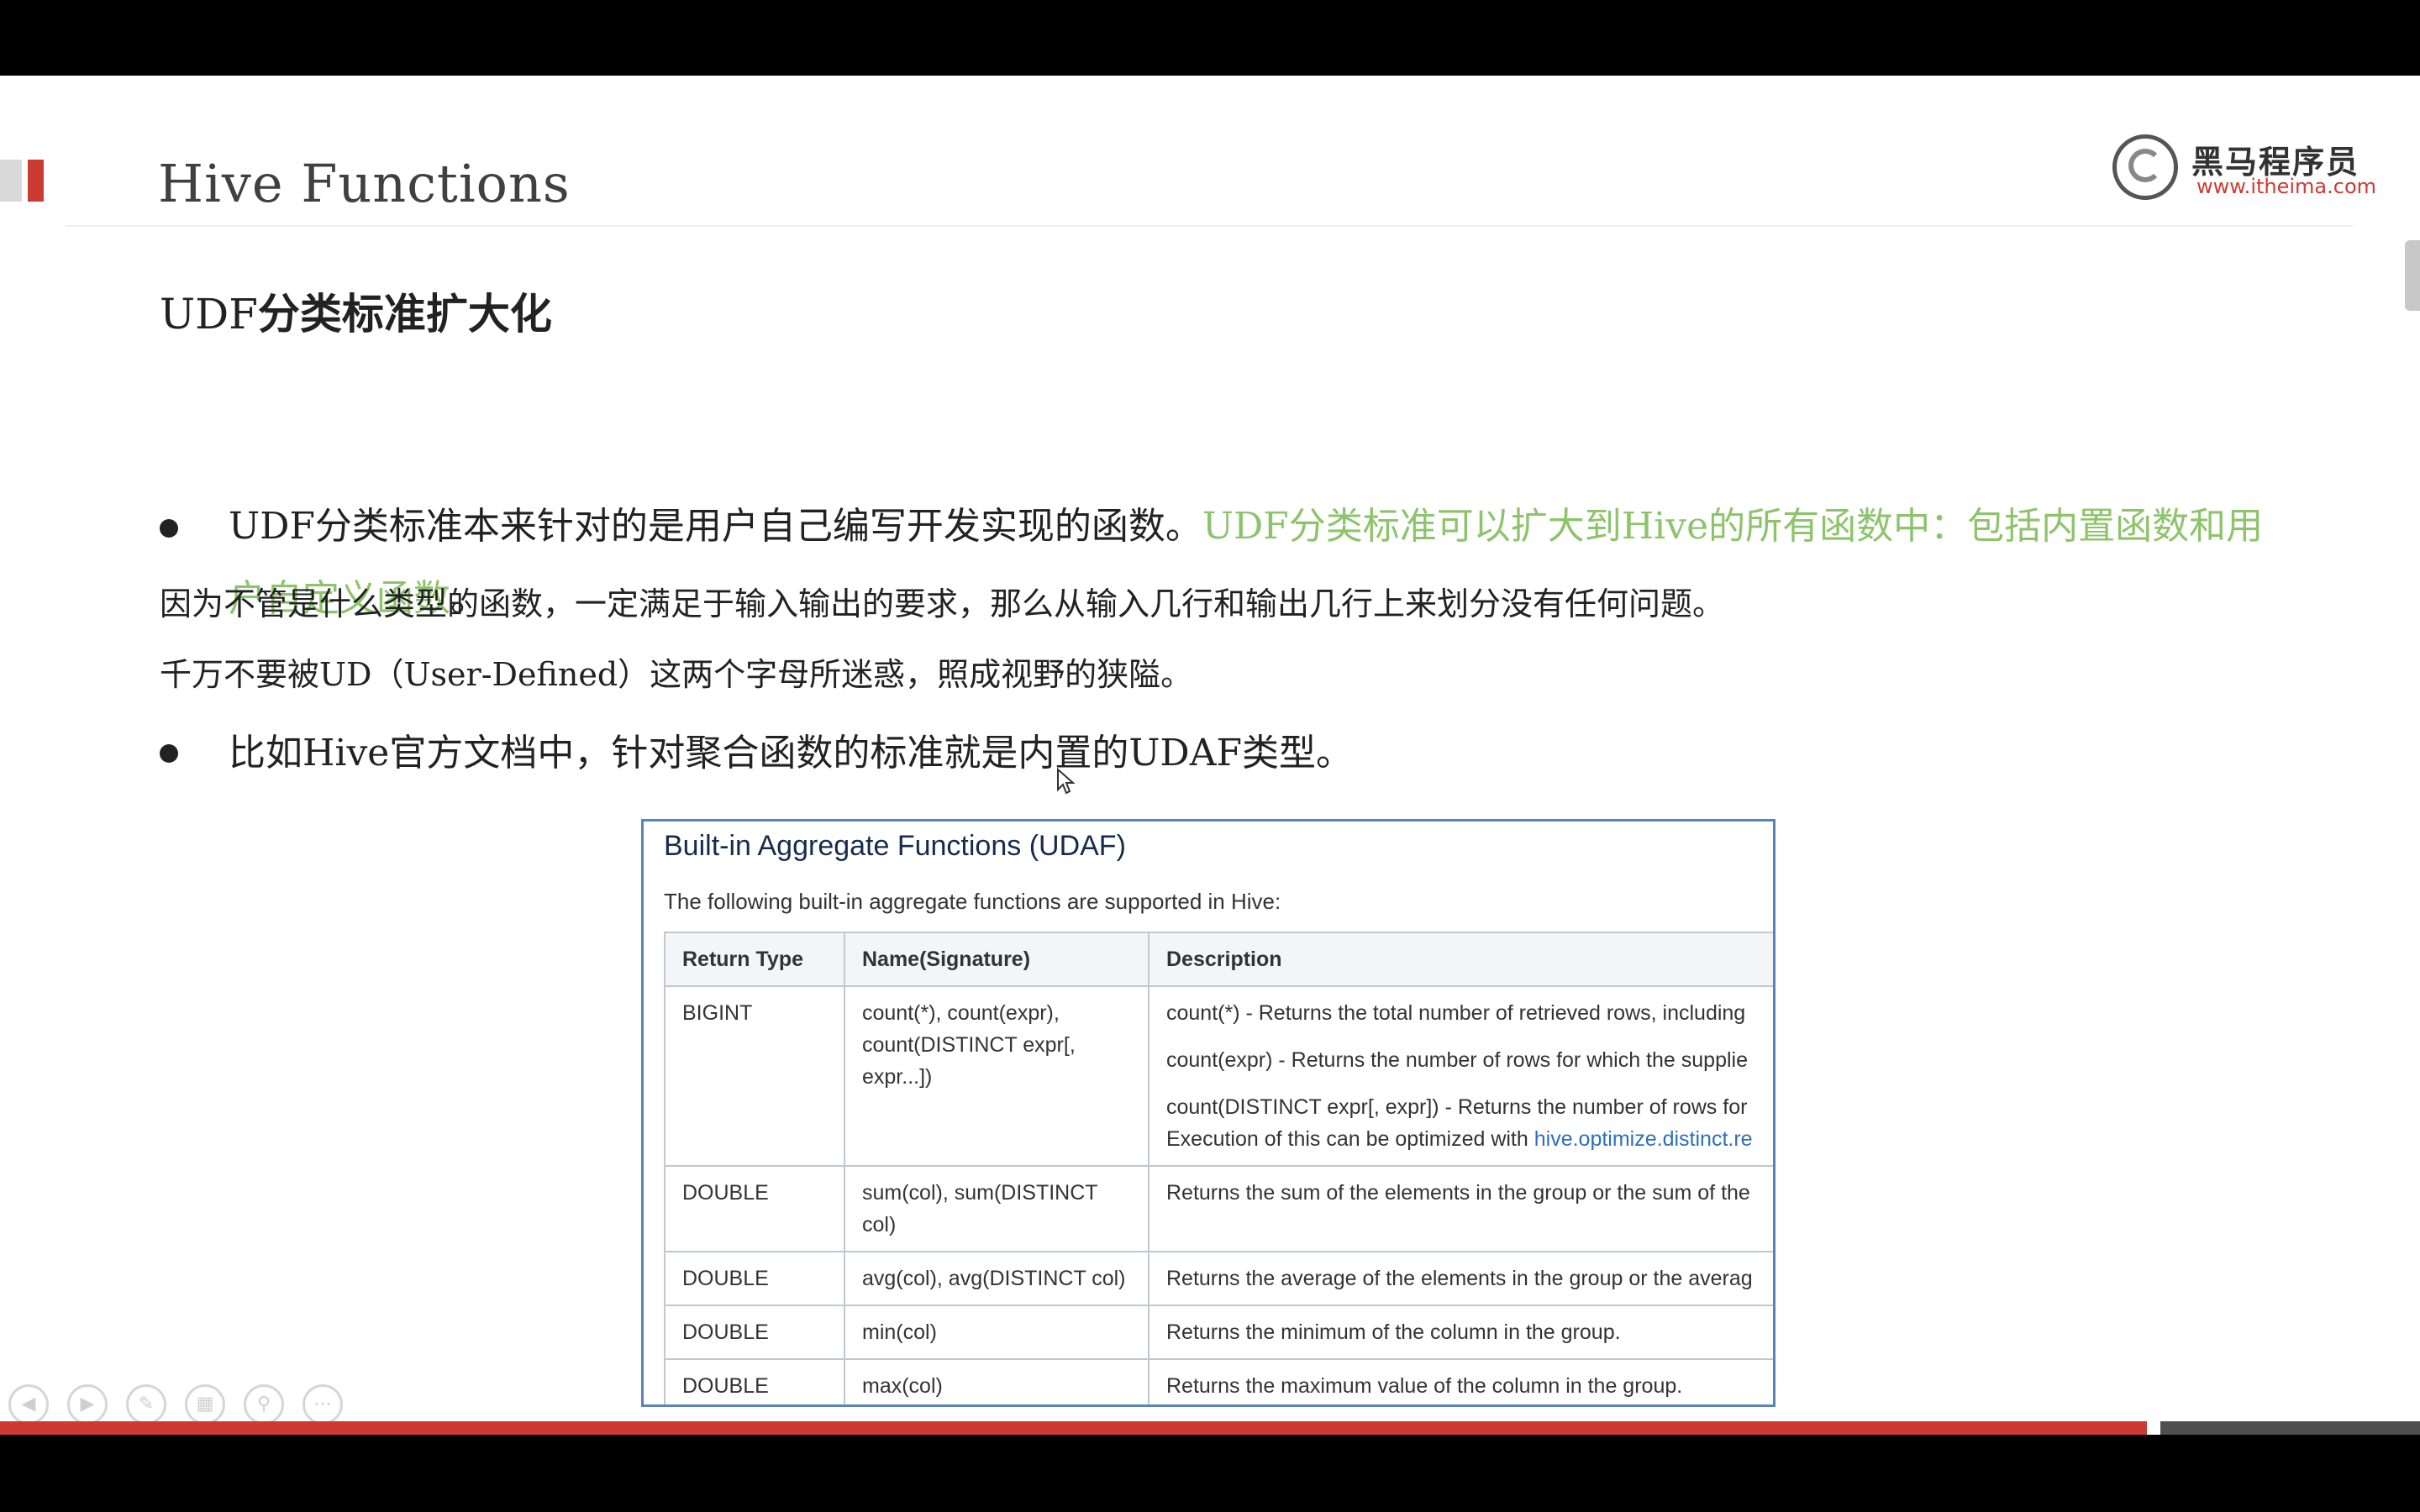 This screenshot has height=1512, width=2420. Describe the element at coordinates (322, 1404) in the screenshot. I see `more-icon: ⋯` at that location.